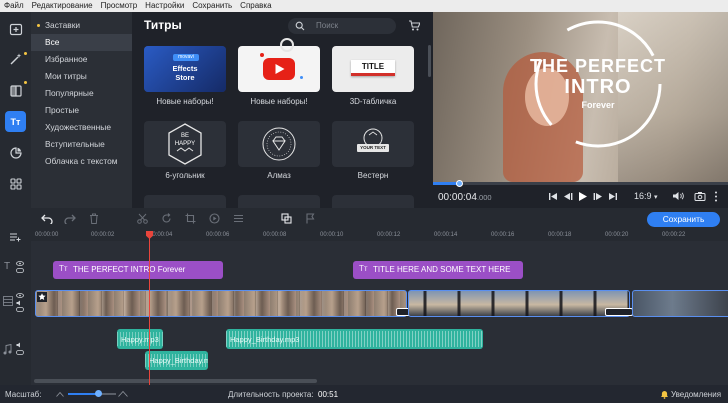 This screenshot has width=728, height=403. Describe the element at coordinates (342, 26) in the screenshot. I see `search-box: Поиск` at that location.